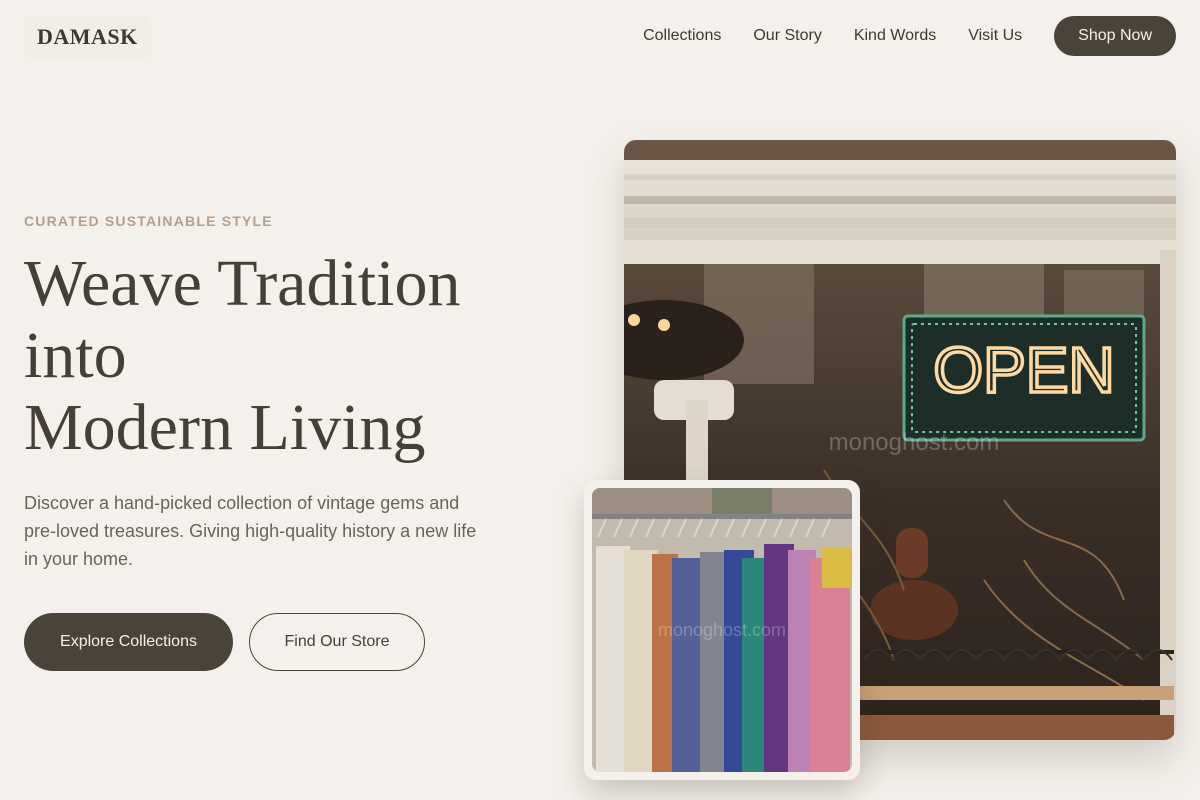 This screenshot has width=1200, height=800. Describe the element at coordinates (787, 36) in the screenshot. I see `nav-link-our-story: Our Story` at that location.